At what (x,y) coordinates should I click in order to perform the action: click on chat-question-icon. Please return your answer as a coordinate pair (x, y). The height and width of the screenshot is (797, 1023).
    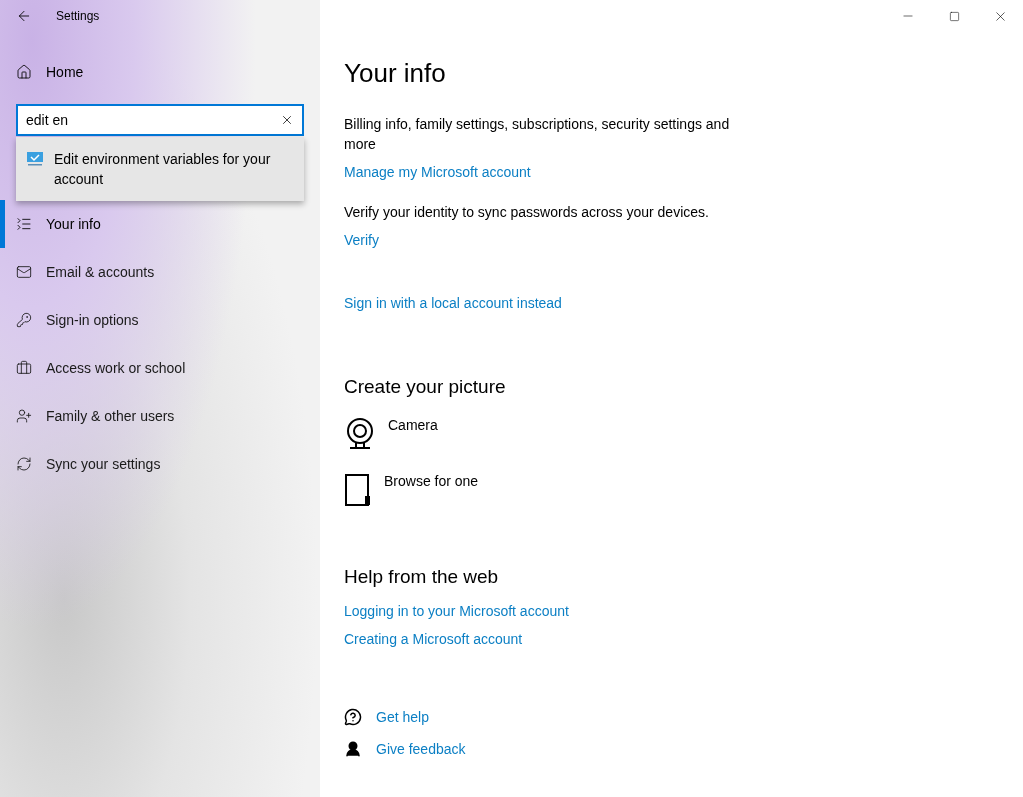
    Looking at the image, I should click on (353, 717).